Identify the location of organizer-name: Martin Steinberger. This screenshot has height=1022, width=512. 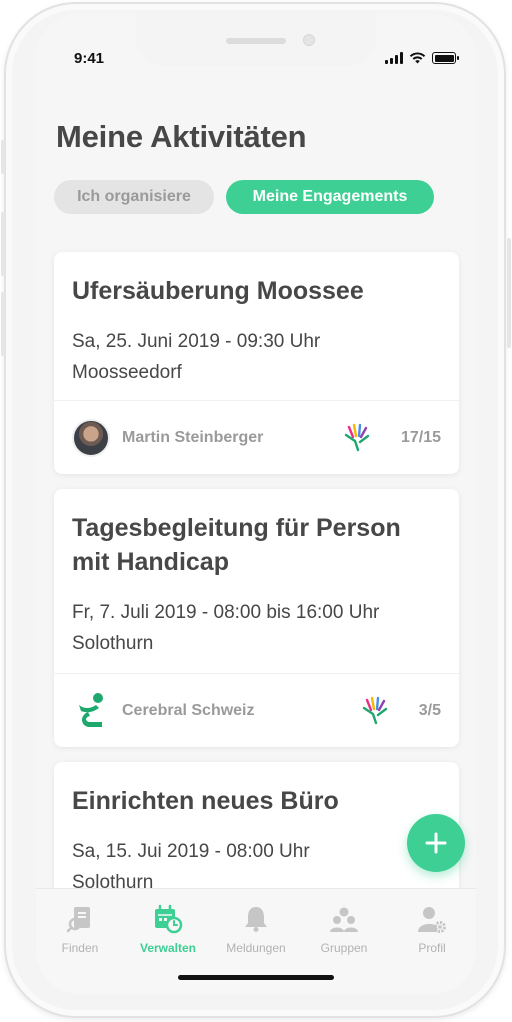
(193, 437).